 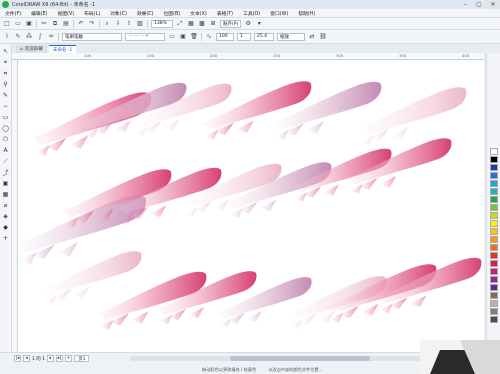 I want to click on transparency-tool-icon: ▦, so click(x=5, y=194).